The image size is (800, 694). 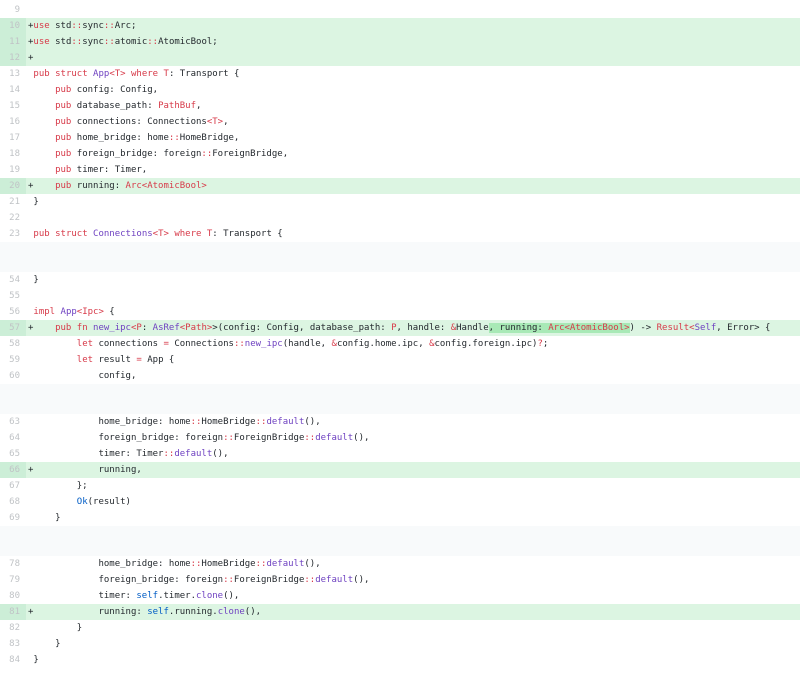 I want to click on line-number: 19, so click(x=13, y=170).